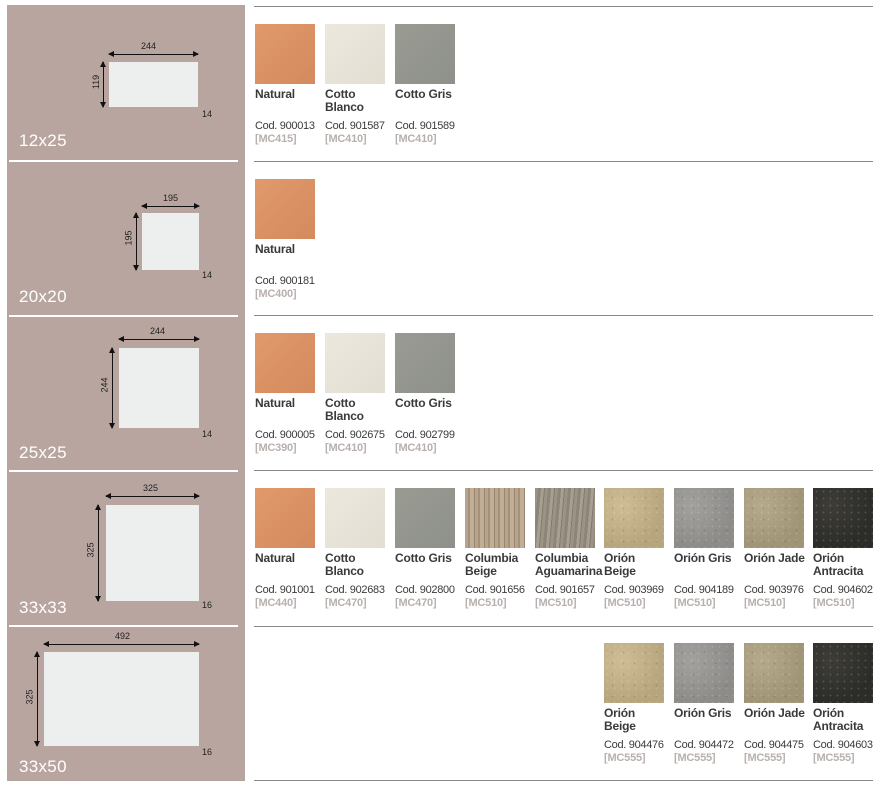 Image resolution: width=890 pixels, height=788 pixels. I want to click on product-card: Orión Beige Cod. 904476 [MC555], so click(635, 704).